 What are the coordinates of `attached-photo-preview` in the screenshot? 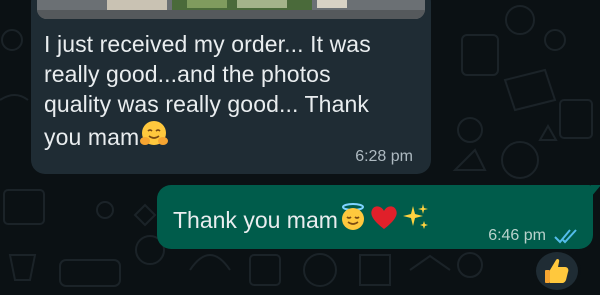 It's located at (231, 9).